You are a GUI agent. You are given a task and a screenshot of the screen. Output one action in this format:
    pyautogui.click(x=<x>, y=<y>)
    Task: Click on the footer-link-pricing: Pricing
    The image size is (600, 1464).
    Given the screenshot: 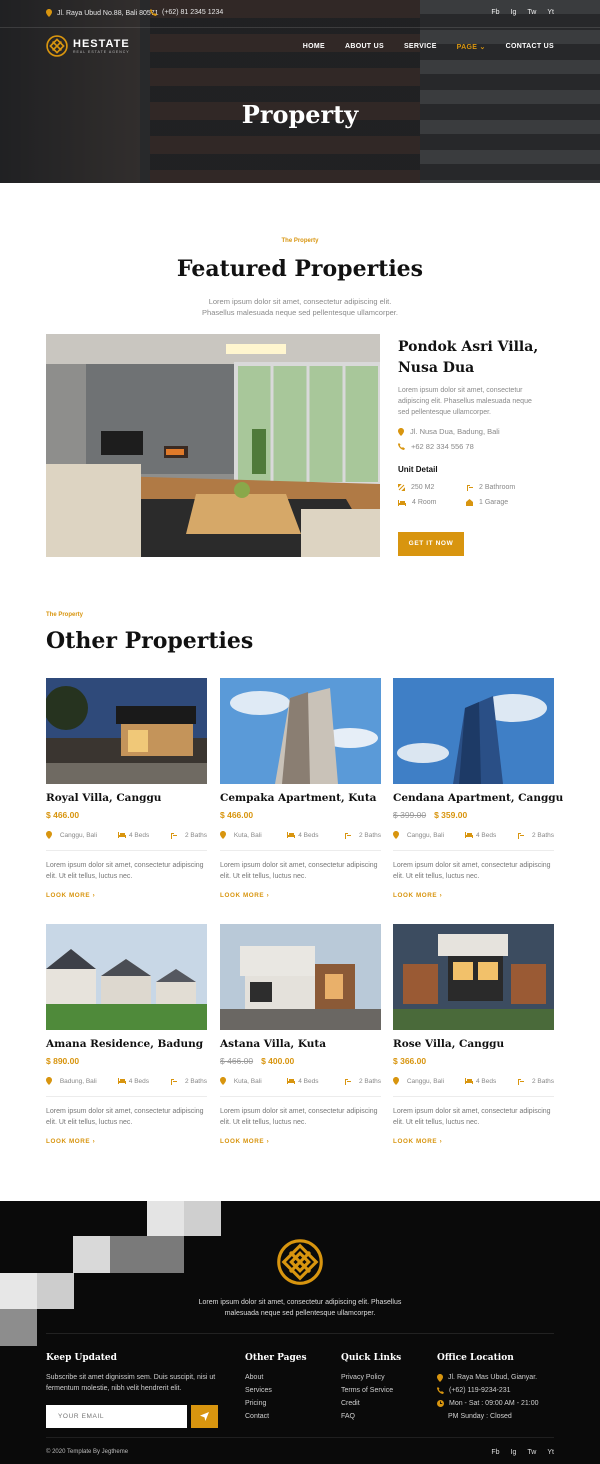 What is the action you would take?
    pyautogui.click(x=258, y=1403)
    